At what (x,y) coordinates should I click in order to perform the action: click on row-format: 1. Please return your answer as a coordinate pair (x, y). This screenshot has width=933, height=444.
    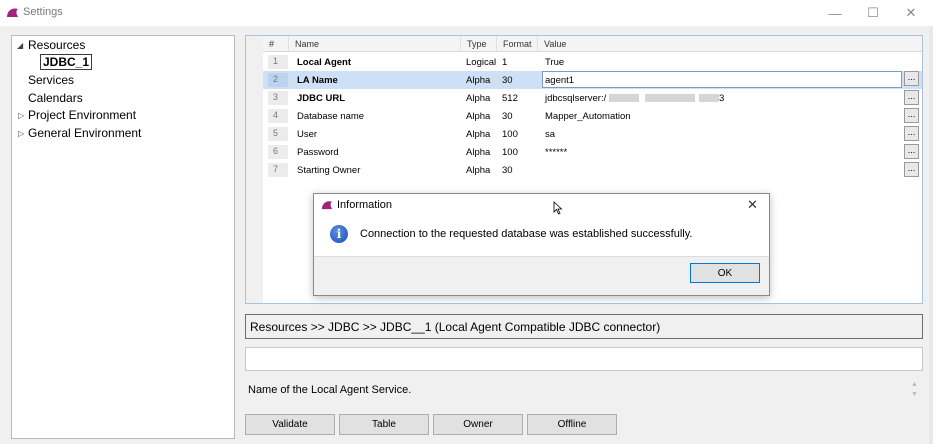
    Looking at the image, I should click on (505, 62).